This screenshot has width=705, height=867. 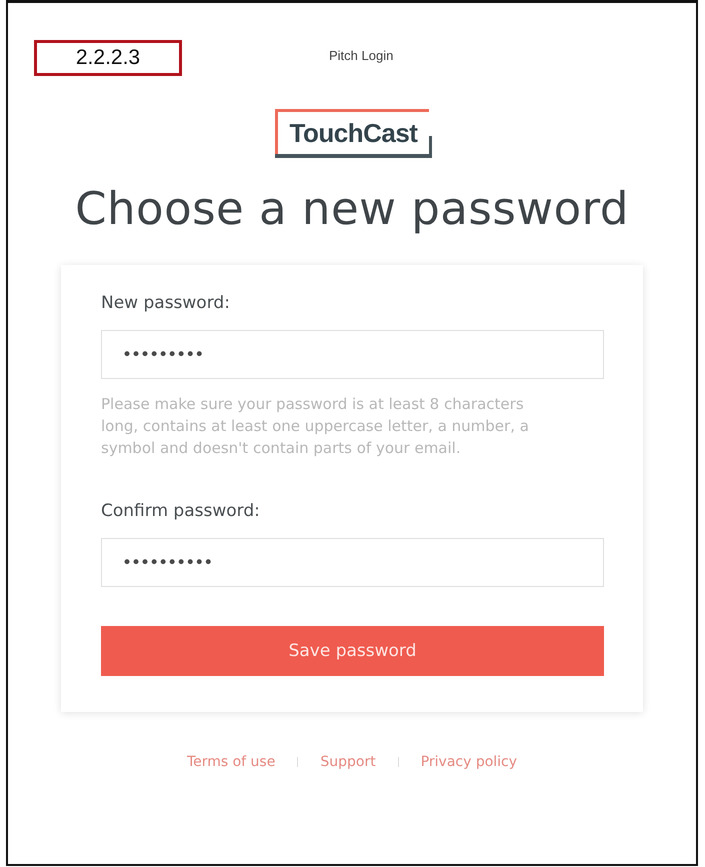 What do you see at coordinates (166, 303) in the screenshot?
I see `field-label: New password:` at bounding box center [166, 303].